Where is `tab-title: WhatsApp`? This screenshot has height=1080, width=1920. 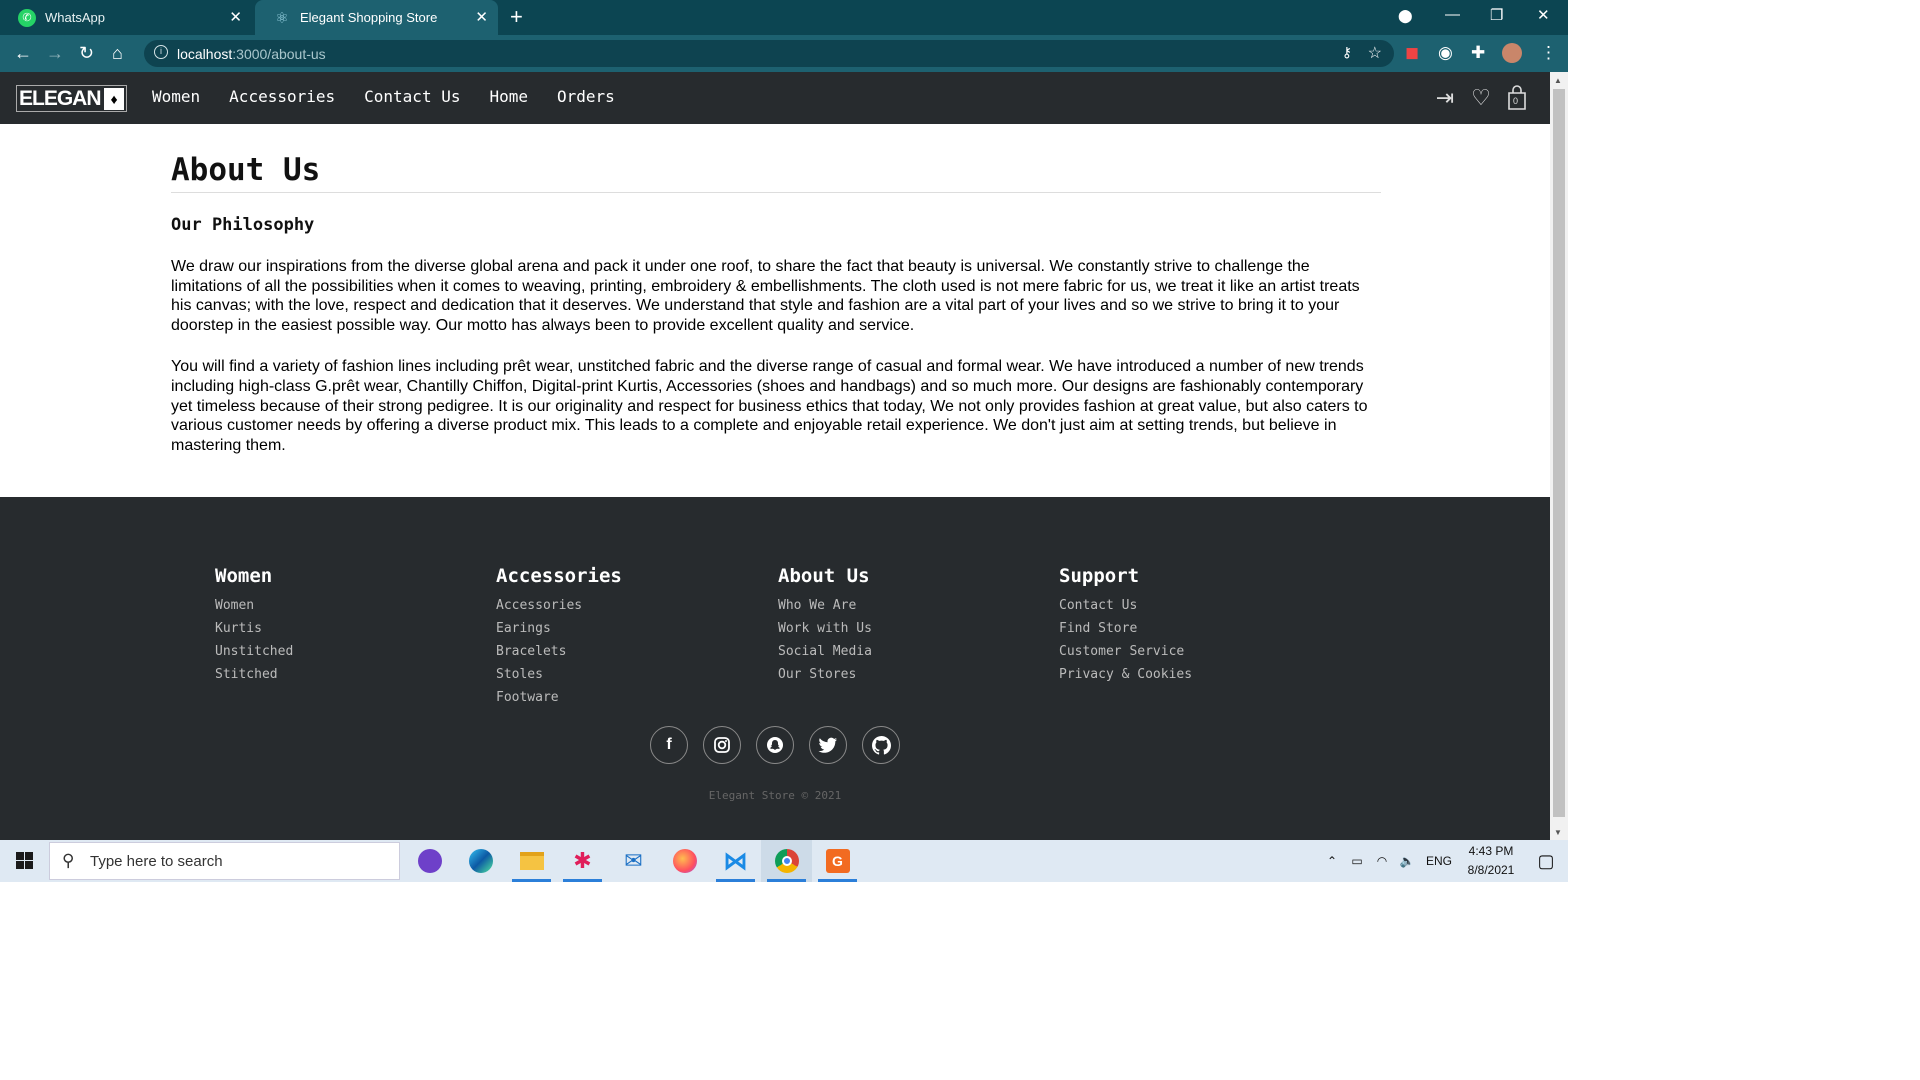 tab-title: WhatsApp is located at coordinates (75, 17).